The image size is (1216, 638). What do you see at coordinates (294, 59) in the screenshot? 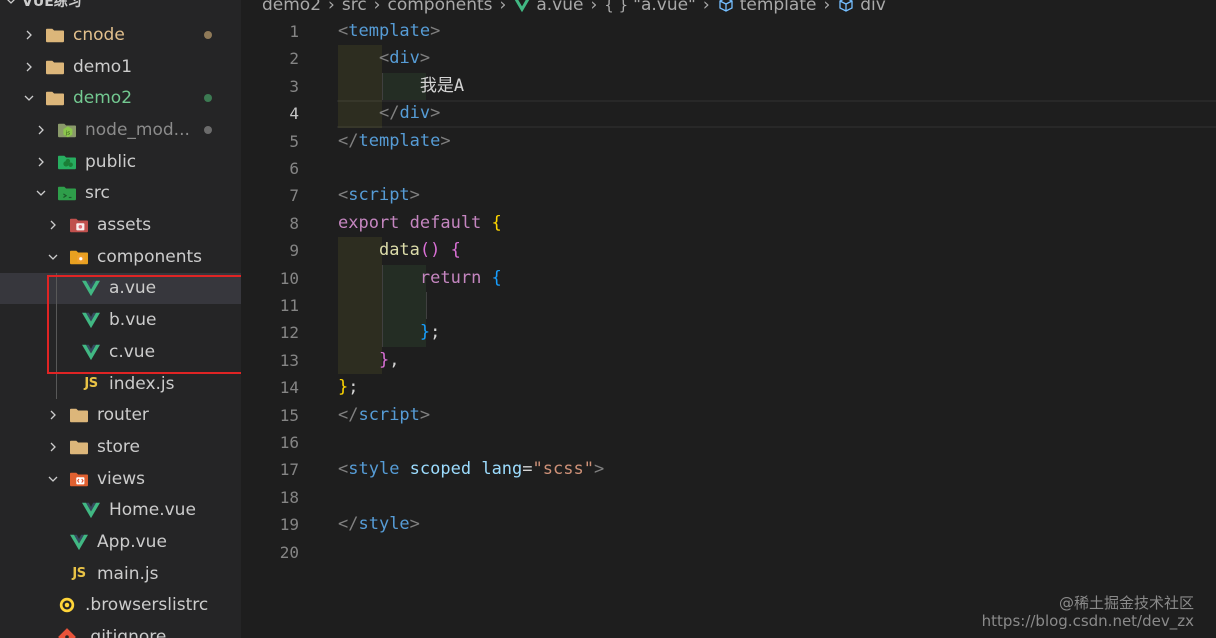
I see `line-number: 2` at bounding box center [294, 59].